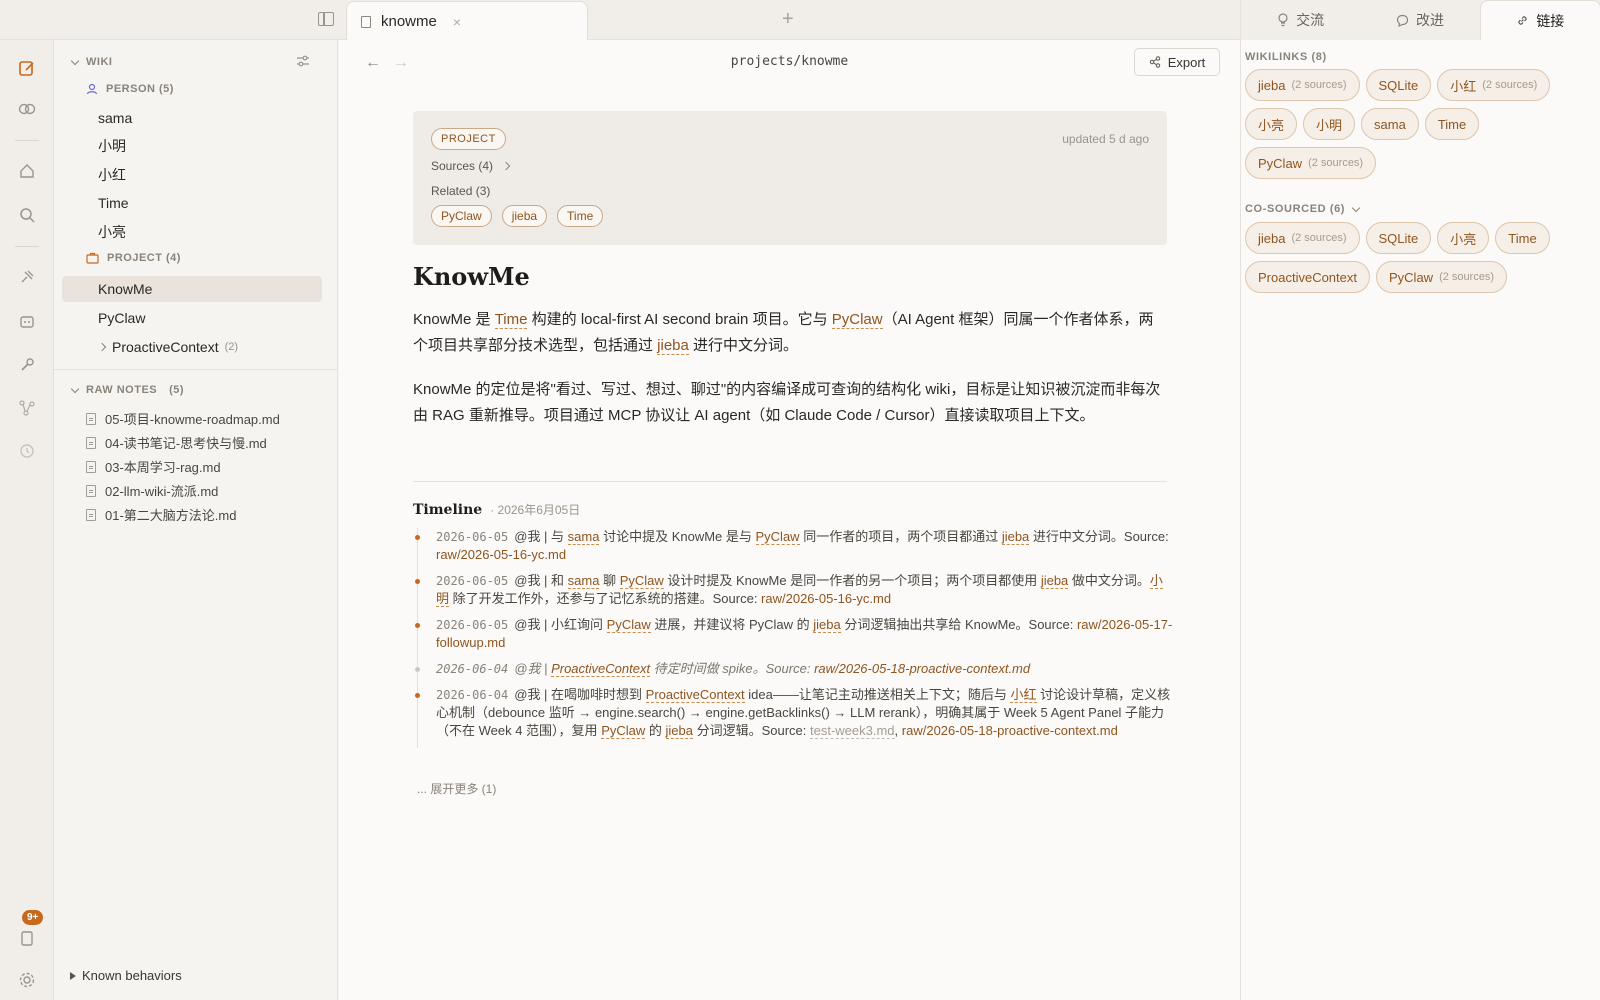  What do you see at coordinates (1271, 124) in the screenshot?
I see `wikilink-chip: 小亮` at bounding box center [1271, 124].